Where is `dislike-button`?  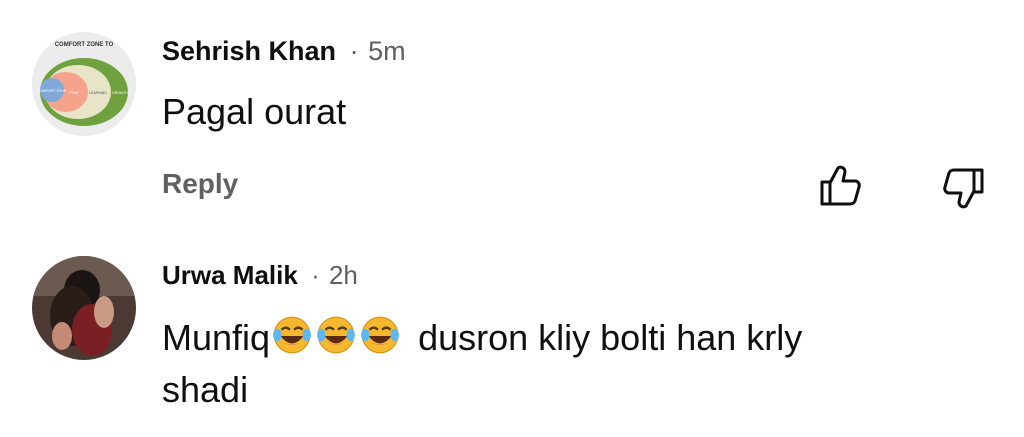
dislike-button is located at coordinates (964, 188).